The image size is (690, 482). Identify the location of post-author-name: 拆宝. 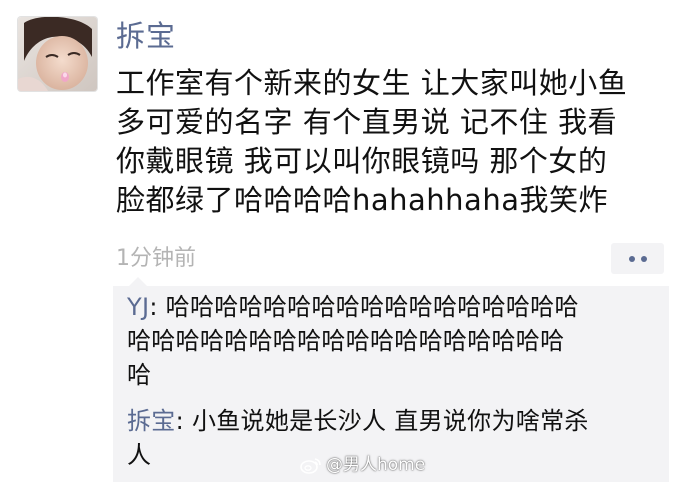
(146, 36).